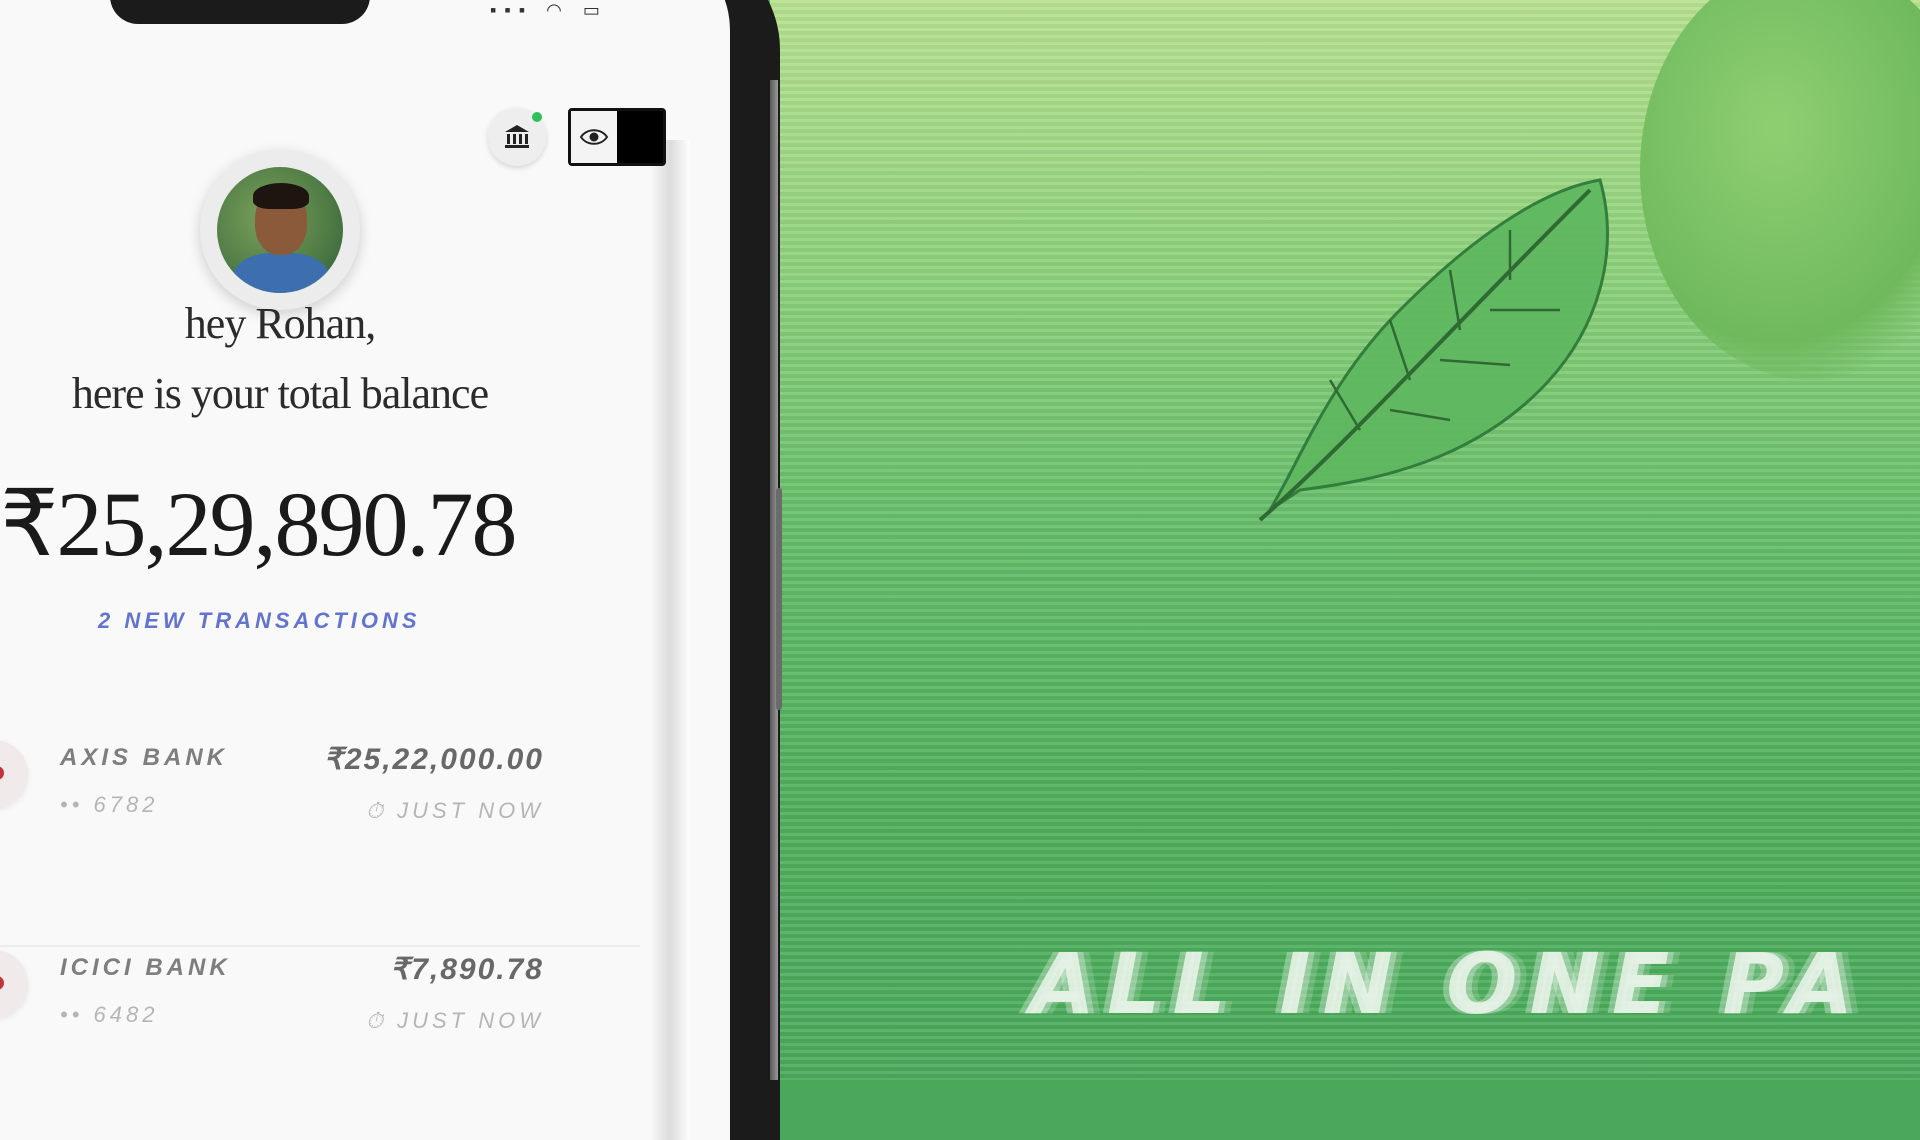 This screenshot has width=1920, height=1140. I want to click on profile-photo, so click(280, 230).